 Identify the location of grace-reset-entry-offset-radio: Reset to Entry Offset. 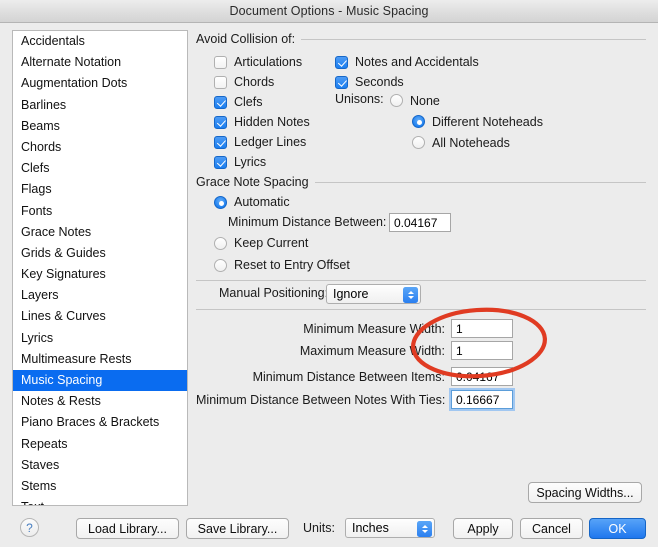
(282, 265).